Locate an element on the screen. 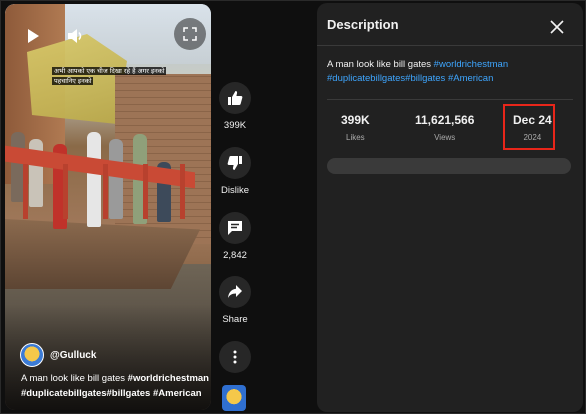 The height and width of the screenshot is (414, 586). channel-name: @Gulluck is located at coordinates (73, 355).